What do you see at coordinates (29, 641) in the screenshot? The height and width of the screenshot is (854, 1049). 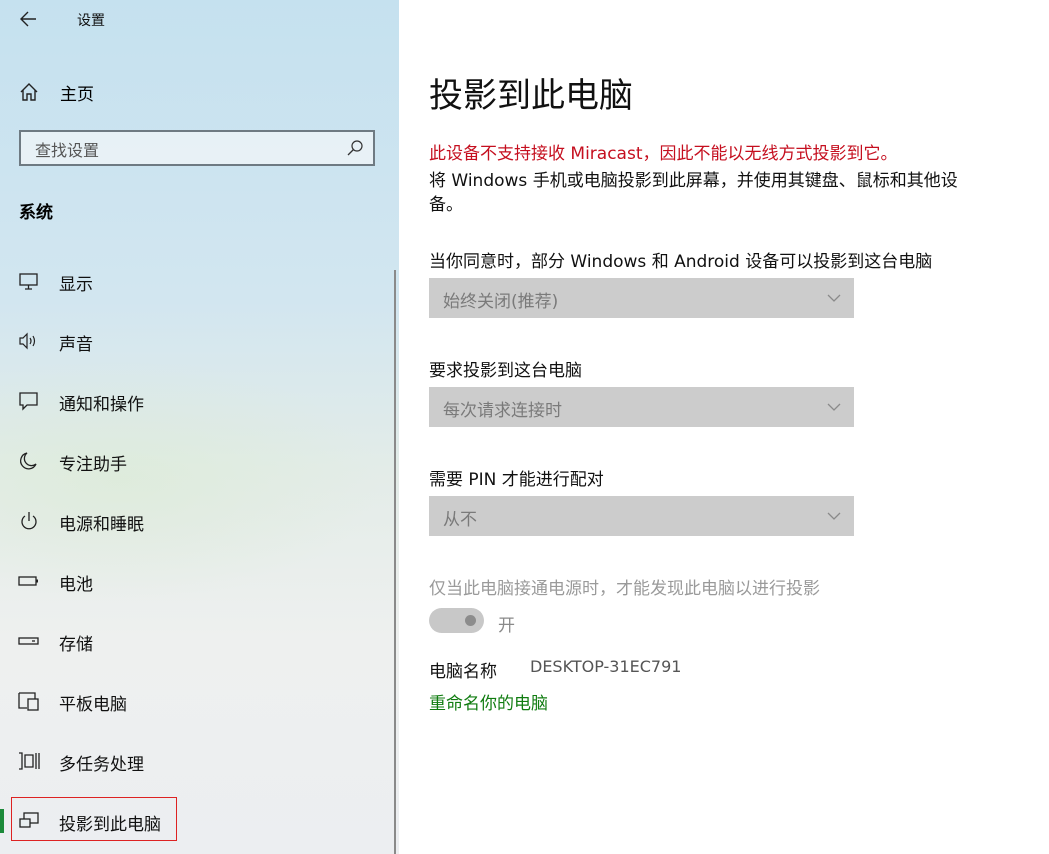 I see `storage-icon` at bounding box center [29, 641].